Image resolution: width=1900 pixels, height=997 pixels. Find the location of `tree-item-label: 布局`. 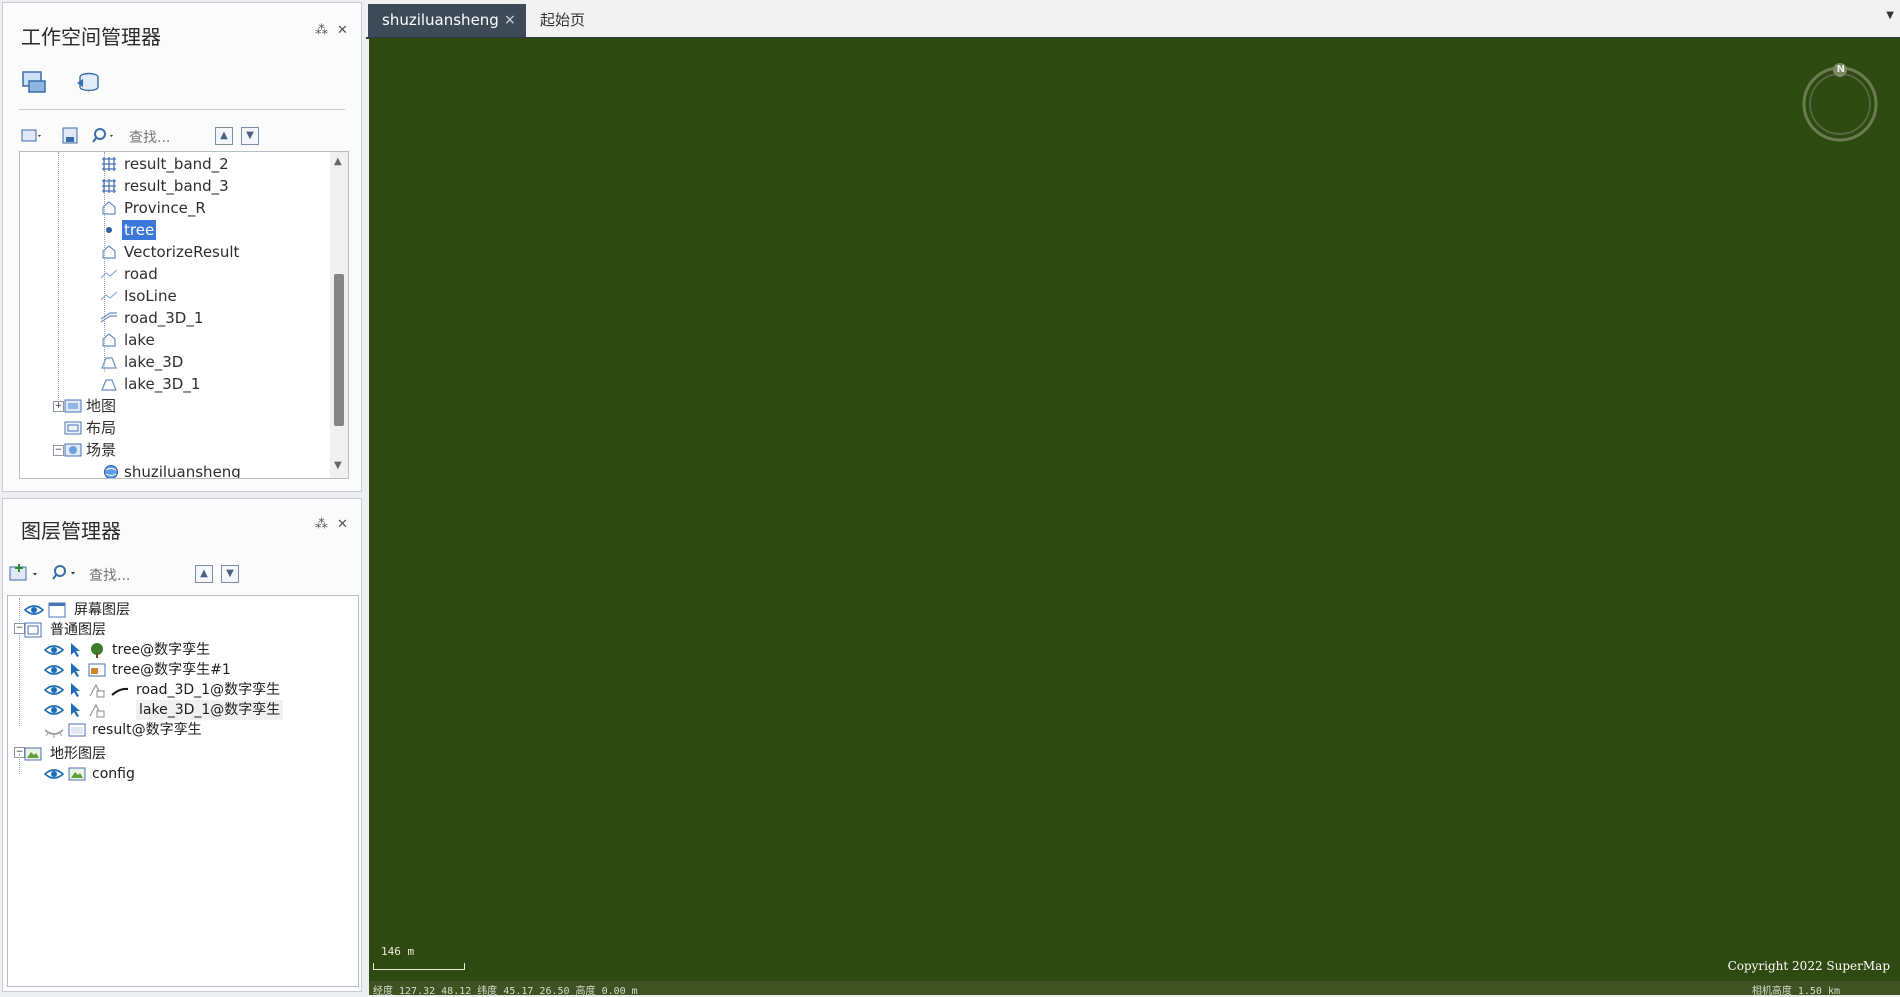

tree-item-label: 布局 is located at coordinates (101, 428).